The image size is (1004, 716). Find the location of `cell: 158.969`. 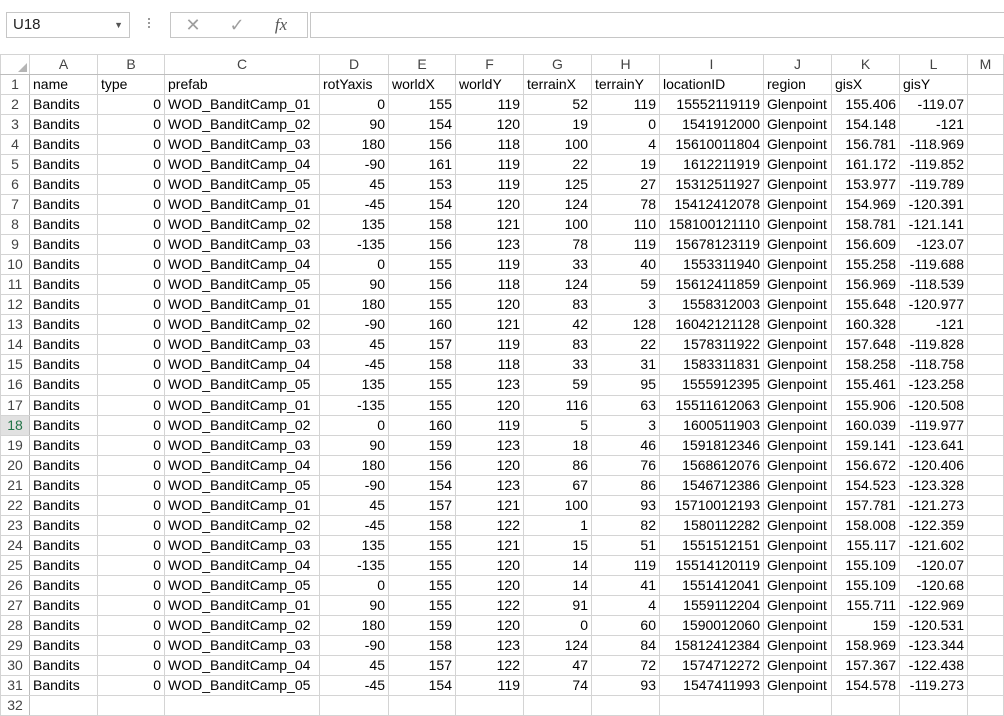

cell: 158.969 is located at coordinates (865, 645).